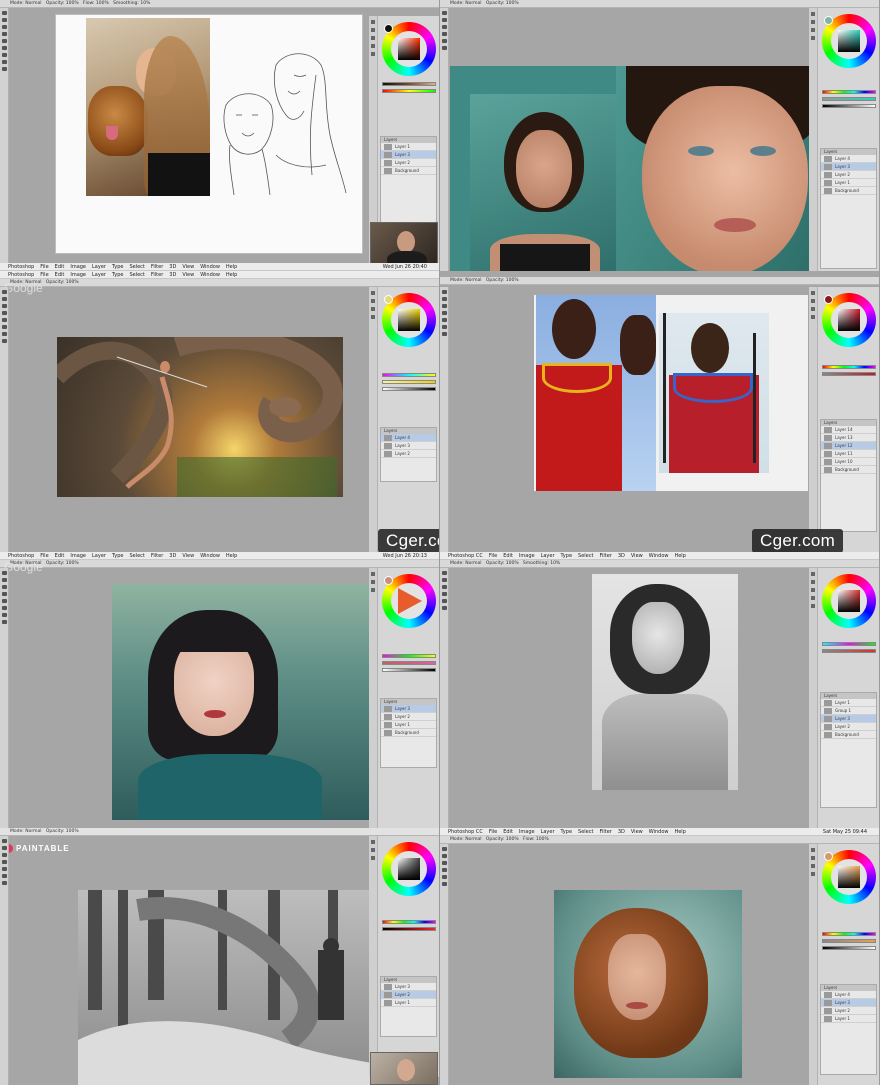  What do you see at coordinates (508, 556) in the screenshot?
I see `menu-edit: Edit` at bounding box center [508, 556].